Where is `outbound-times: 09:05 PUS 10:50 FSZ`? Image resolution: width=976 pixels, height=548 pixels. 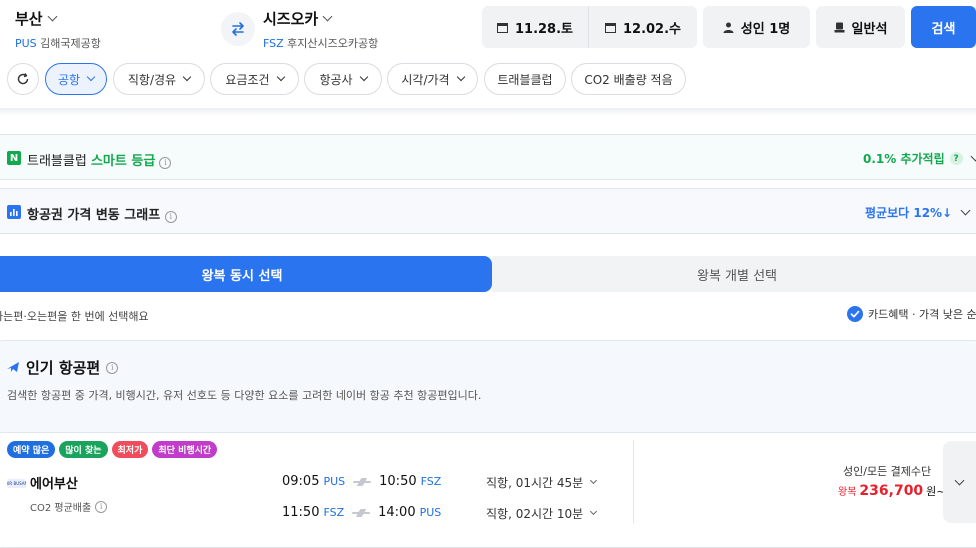
outbound-times: 09:05 PUS 10:50 FSZ is located at coordinates (361, 481).